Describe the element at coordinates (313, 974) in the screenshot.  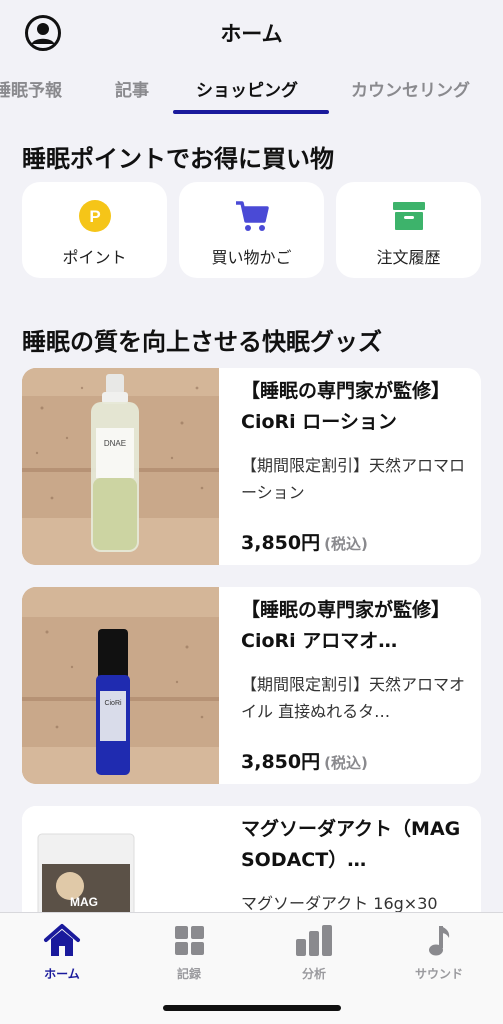
I see `nav-analysis-label: 分析` at that location.